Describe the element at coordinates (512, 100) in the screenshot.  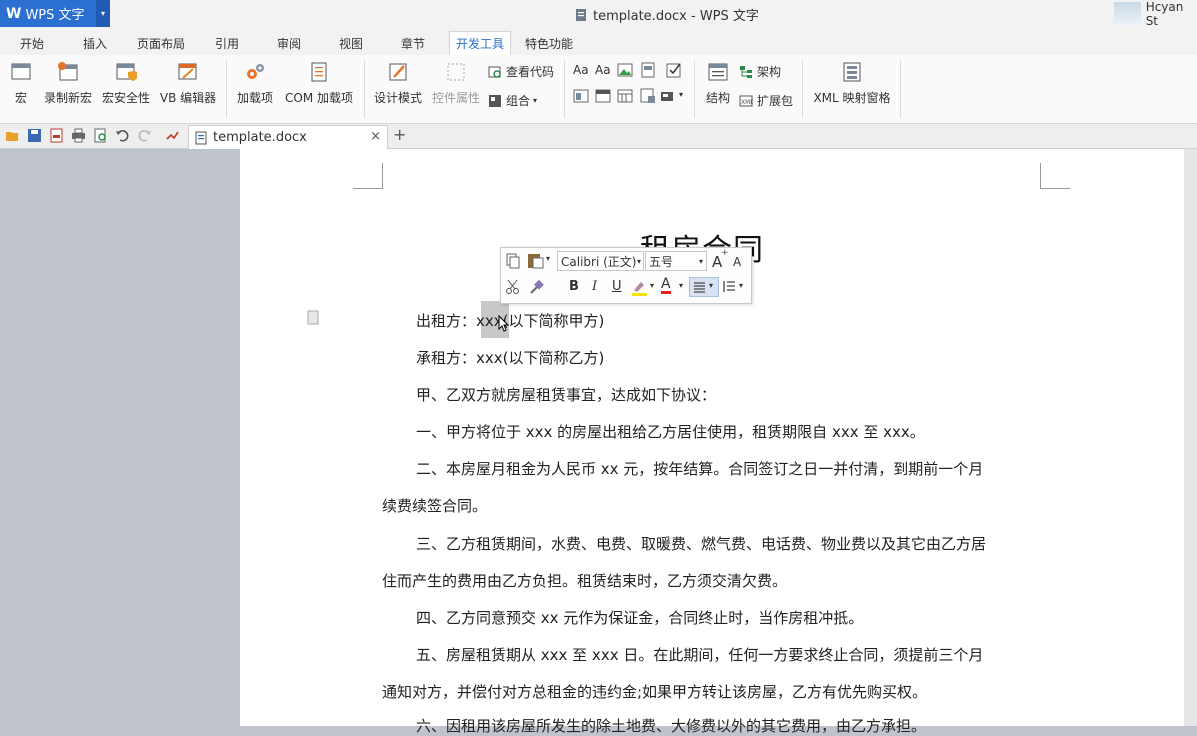
I see `group-button: 组合 ▾` at that location.